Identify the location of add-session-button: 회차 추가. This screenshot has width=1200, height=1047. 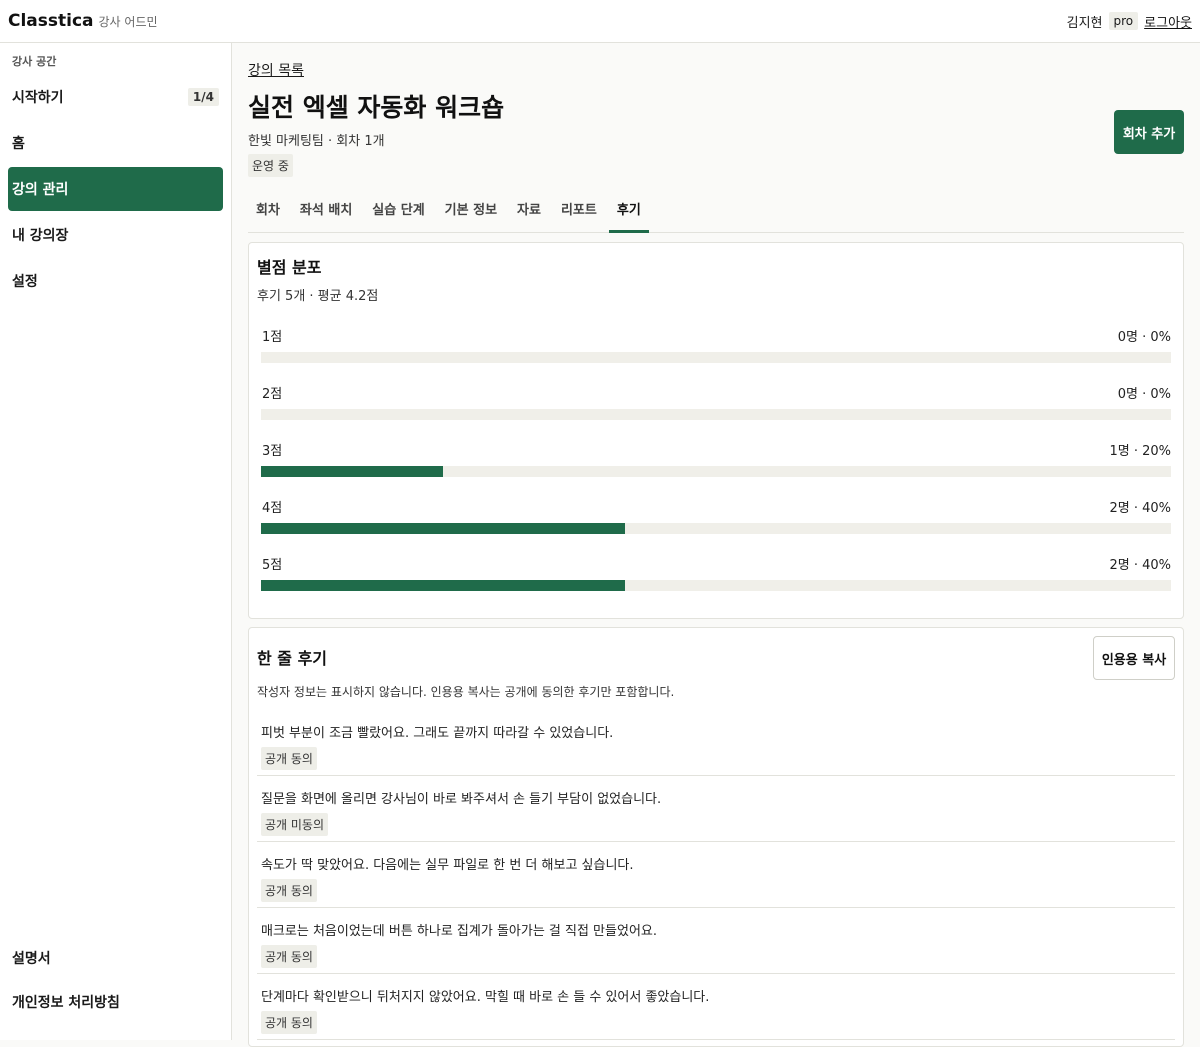
(1149, 132).